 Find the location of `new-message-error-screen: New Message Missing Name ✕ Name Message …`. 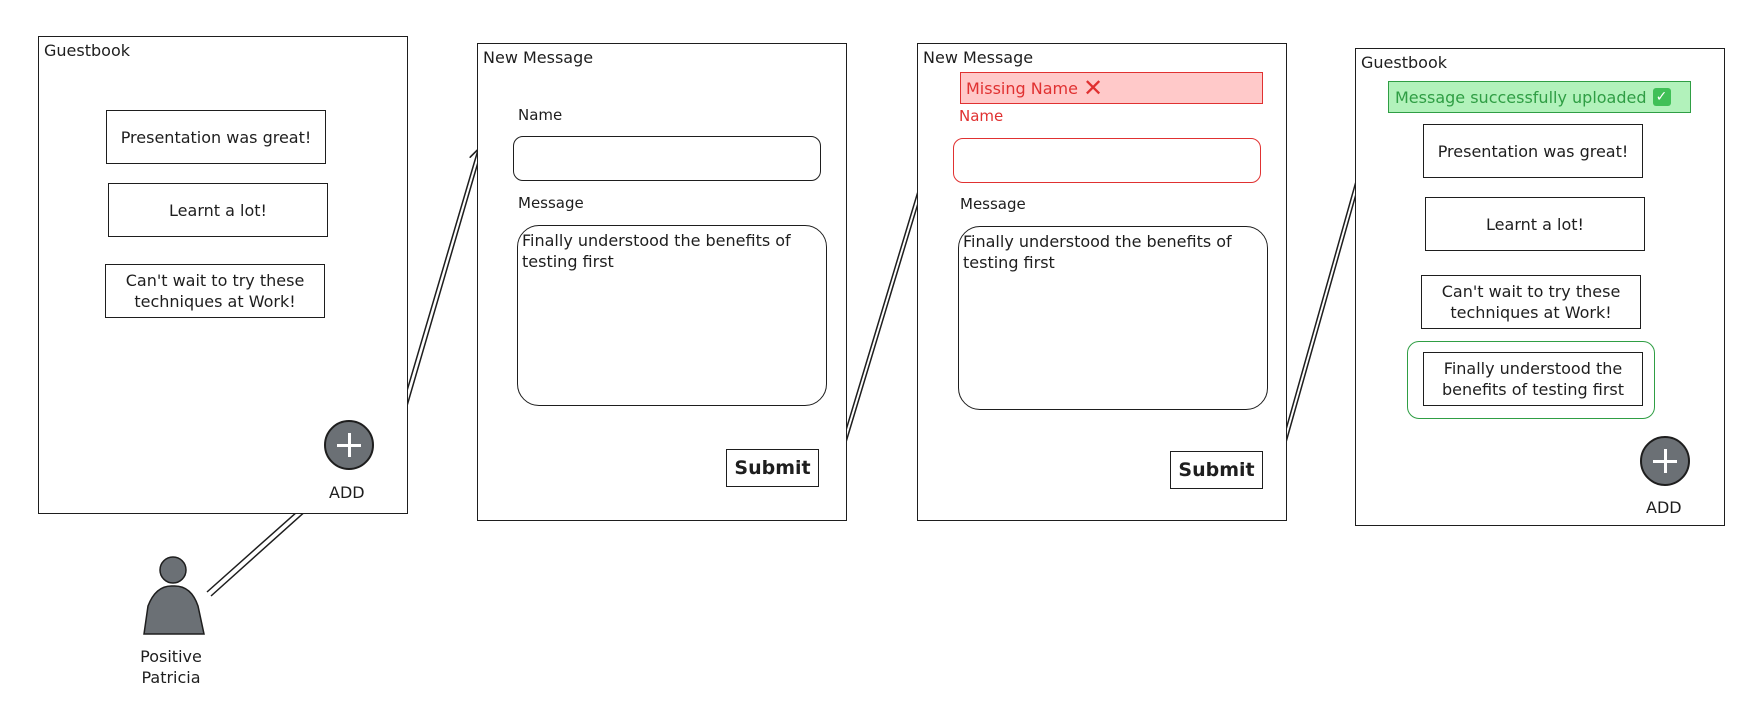

new-message-error-screen: New Message Missing Name ✕ Name Message … is located at coordinates (1102, 282).